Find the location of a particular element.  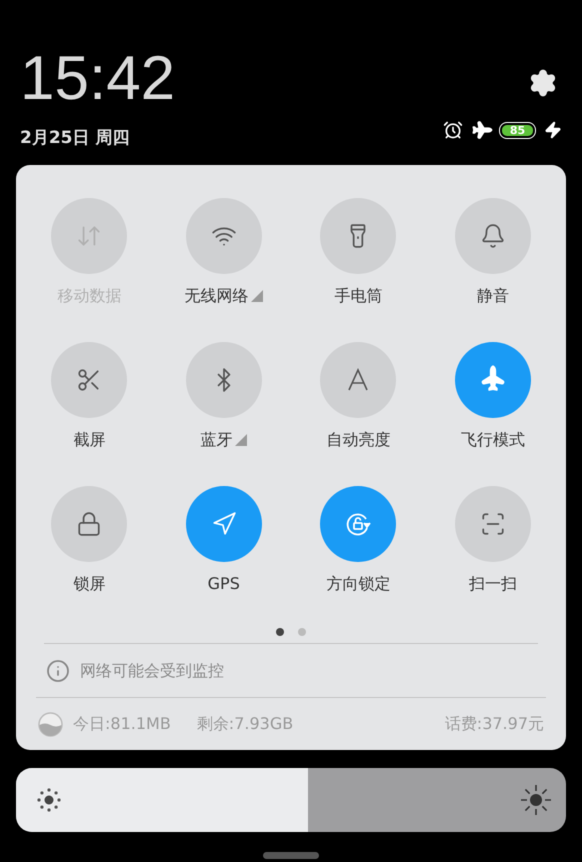

data-usage-icon is located at coordinates (50, 724).